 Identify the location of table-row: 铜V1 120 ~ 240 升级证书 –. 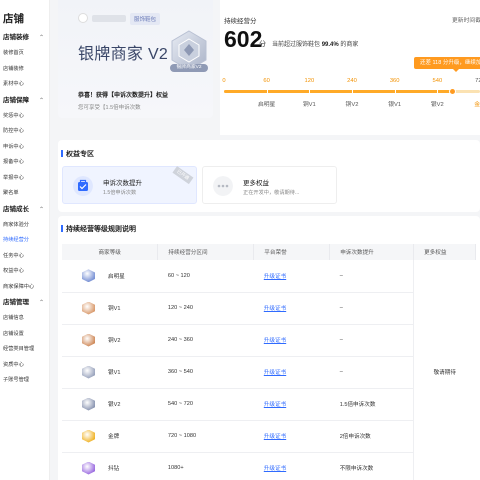
(269, 308).